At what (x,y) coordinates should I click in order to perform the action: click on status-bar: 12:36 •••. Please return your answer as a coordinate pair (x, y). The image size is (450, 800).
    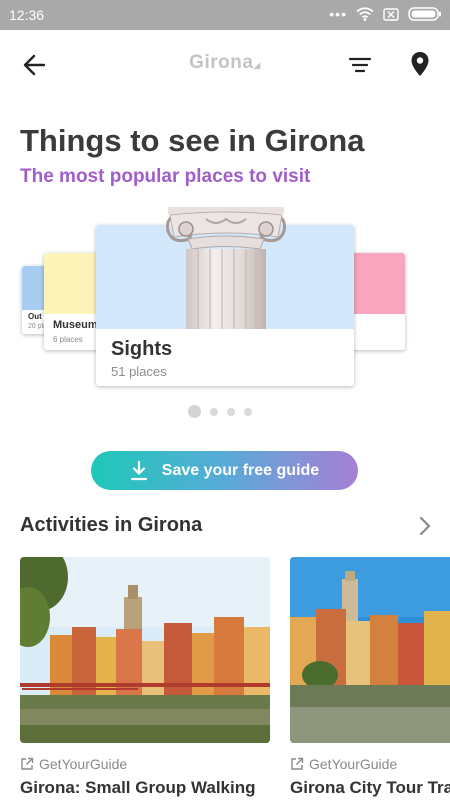
    Looking at the image, I should click on (225, 15).